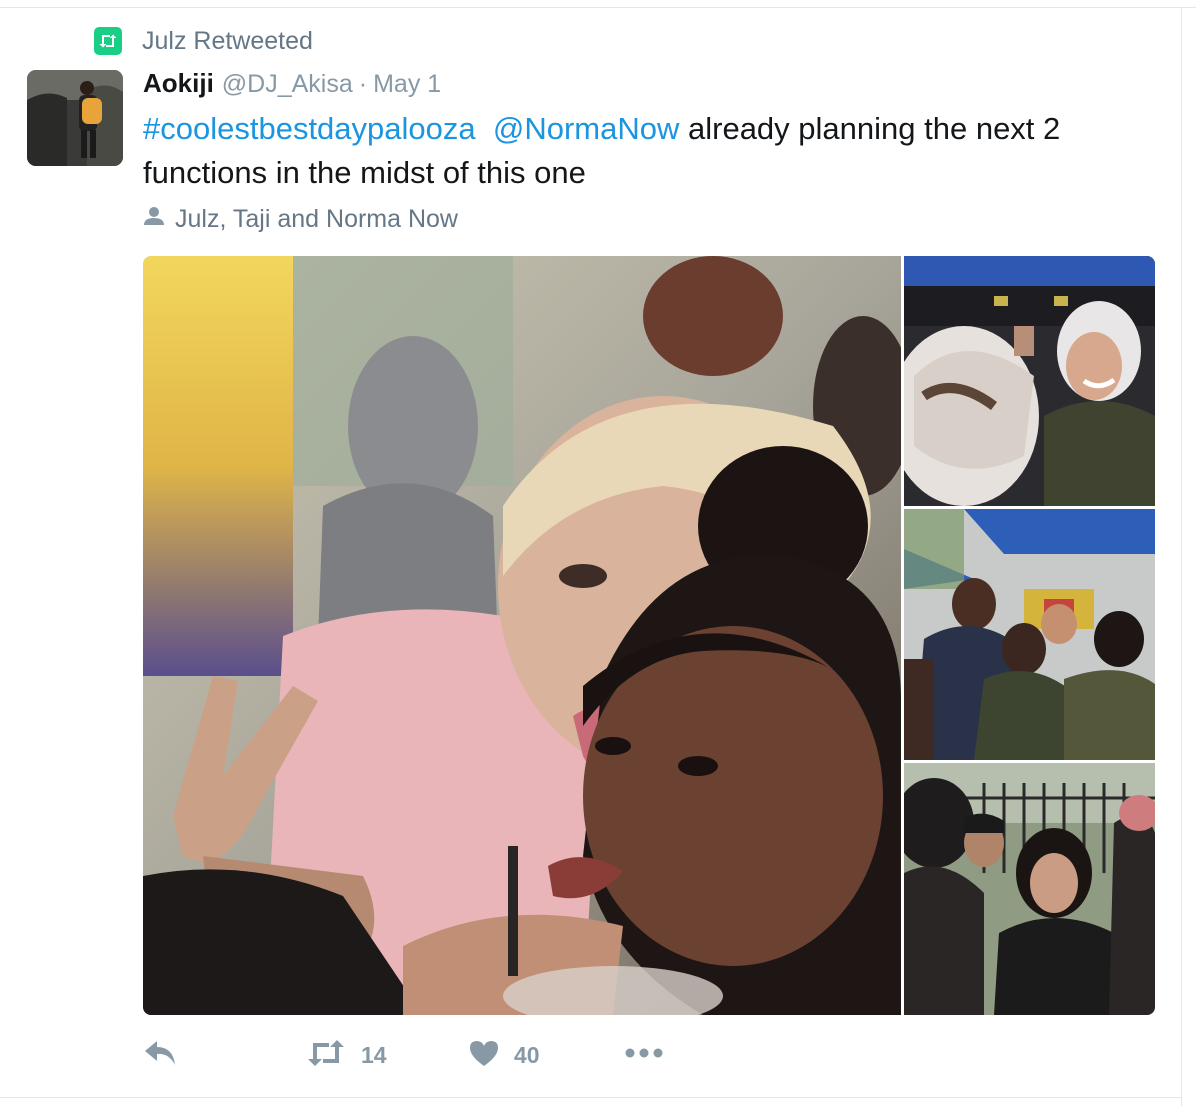  Describe the element at coordinates (316, 218) in the screenshot. I see `tagged-users-label: Julz, Taji and Norma Now` at that location.